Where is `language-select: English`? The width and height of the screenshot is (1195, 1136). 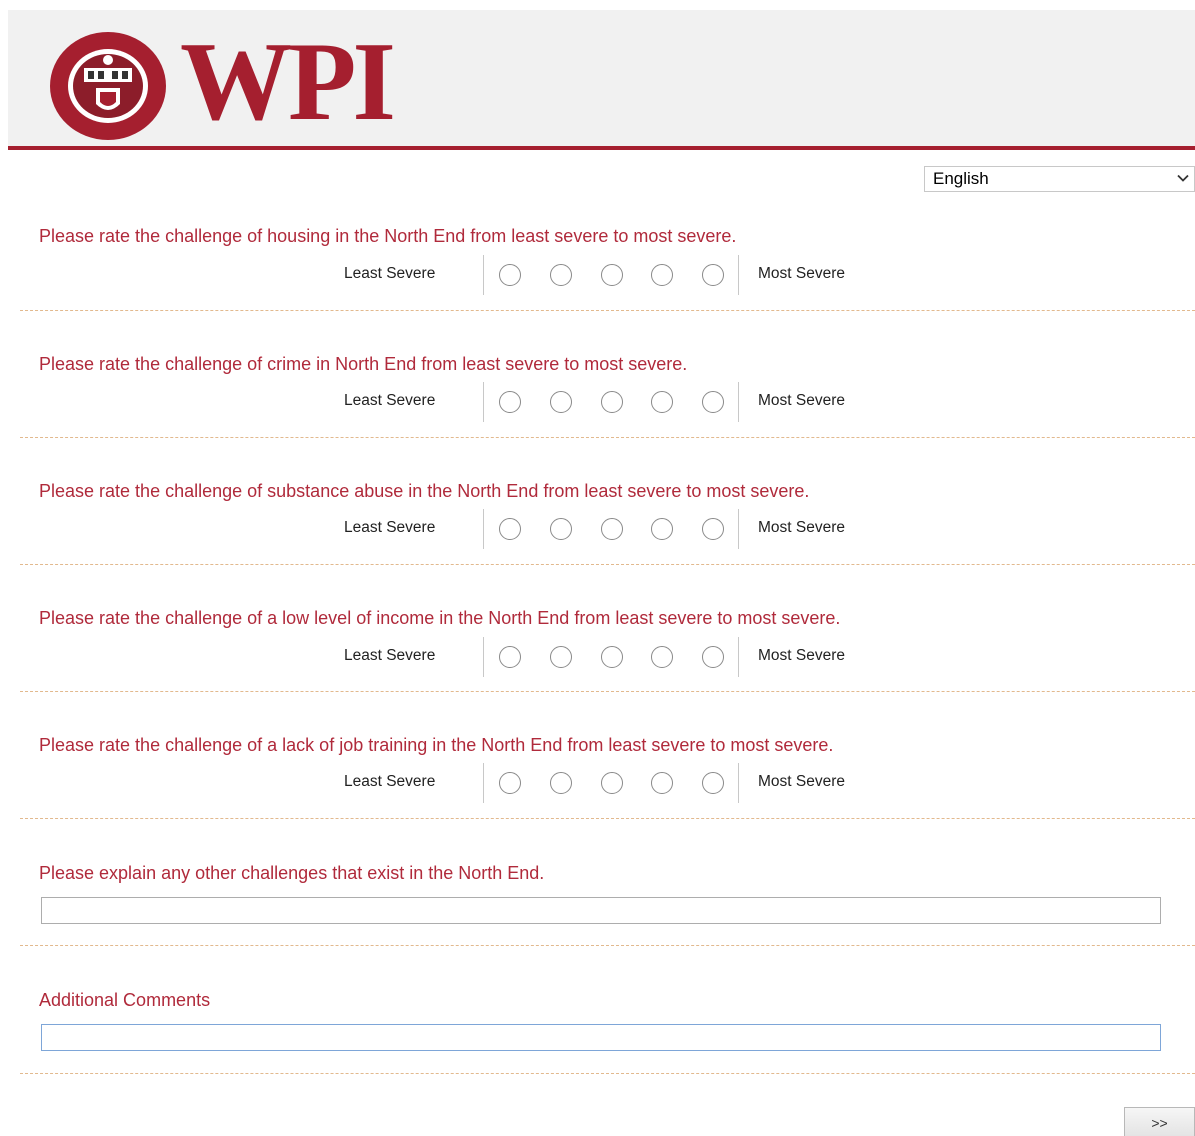
language-select: English is located at coordinates (1059, 179).